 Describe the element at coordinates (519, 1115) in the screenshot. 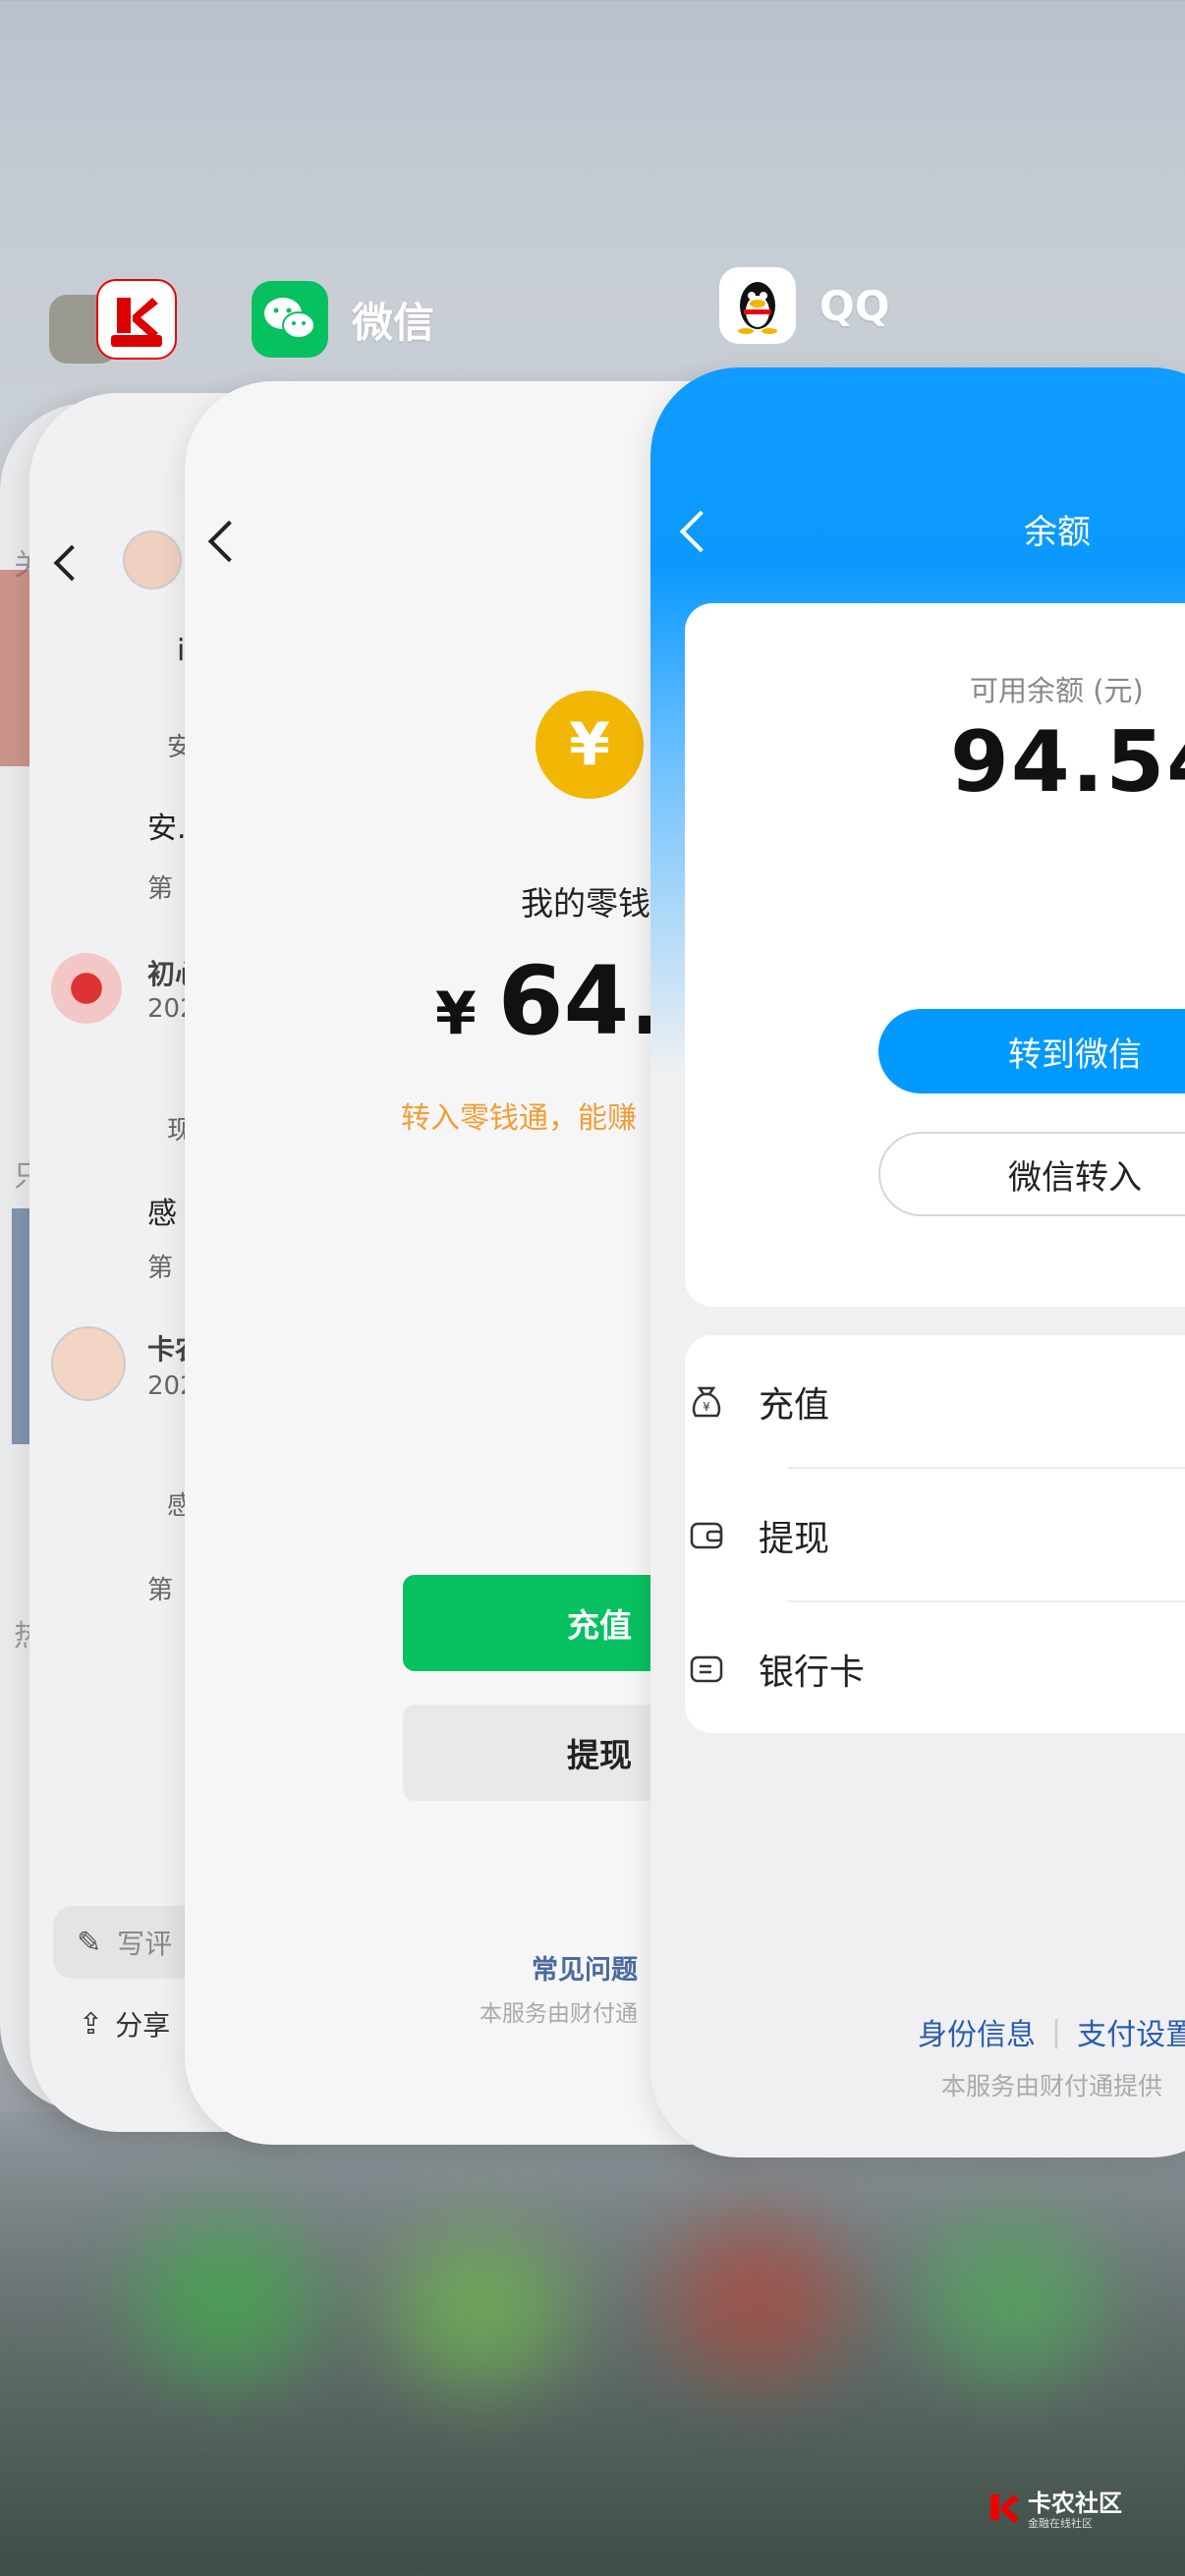

I see `promo-link: 转入零钱通，能赚` at that location.